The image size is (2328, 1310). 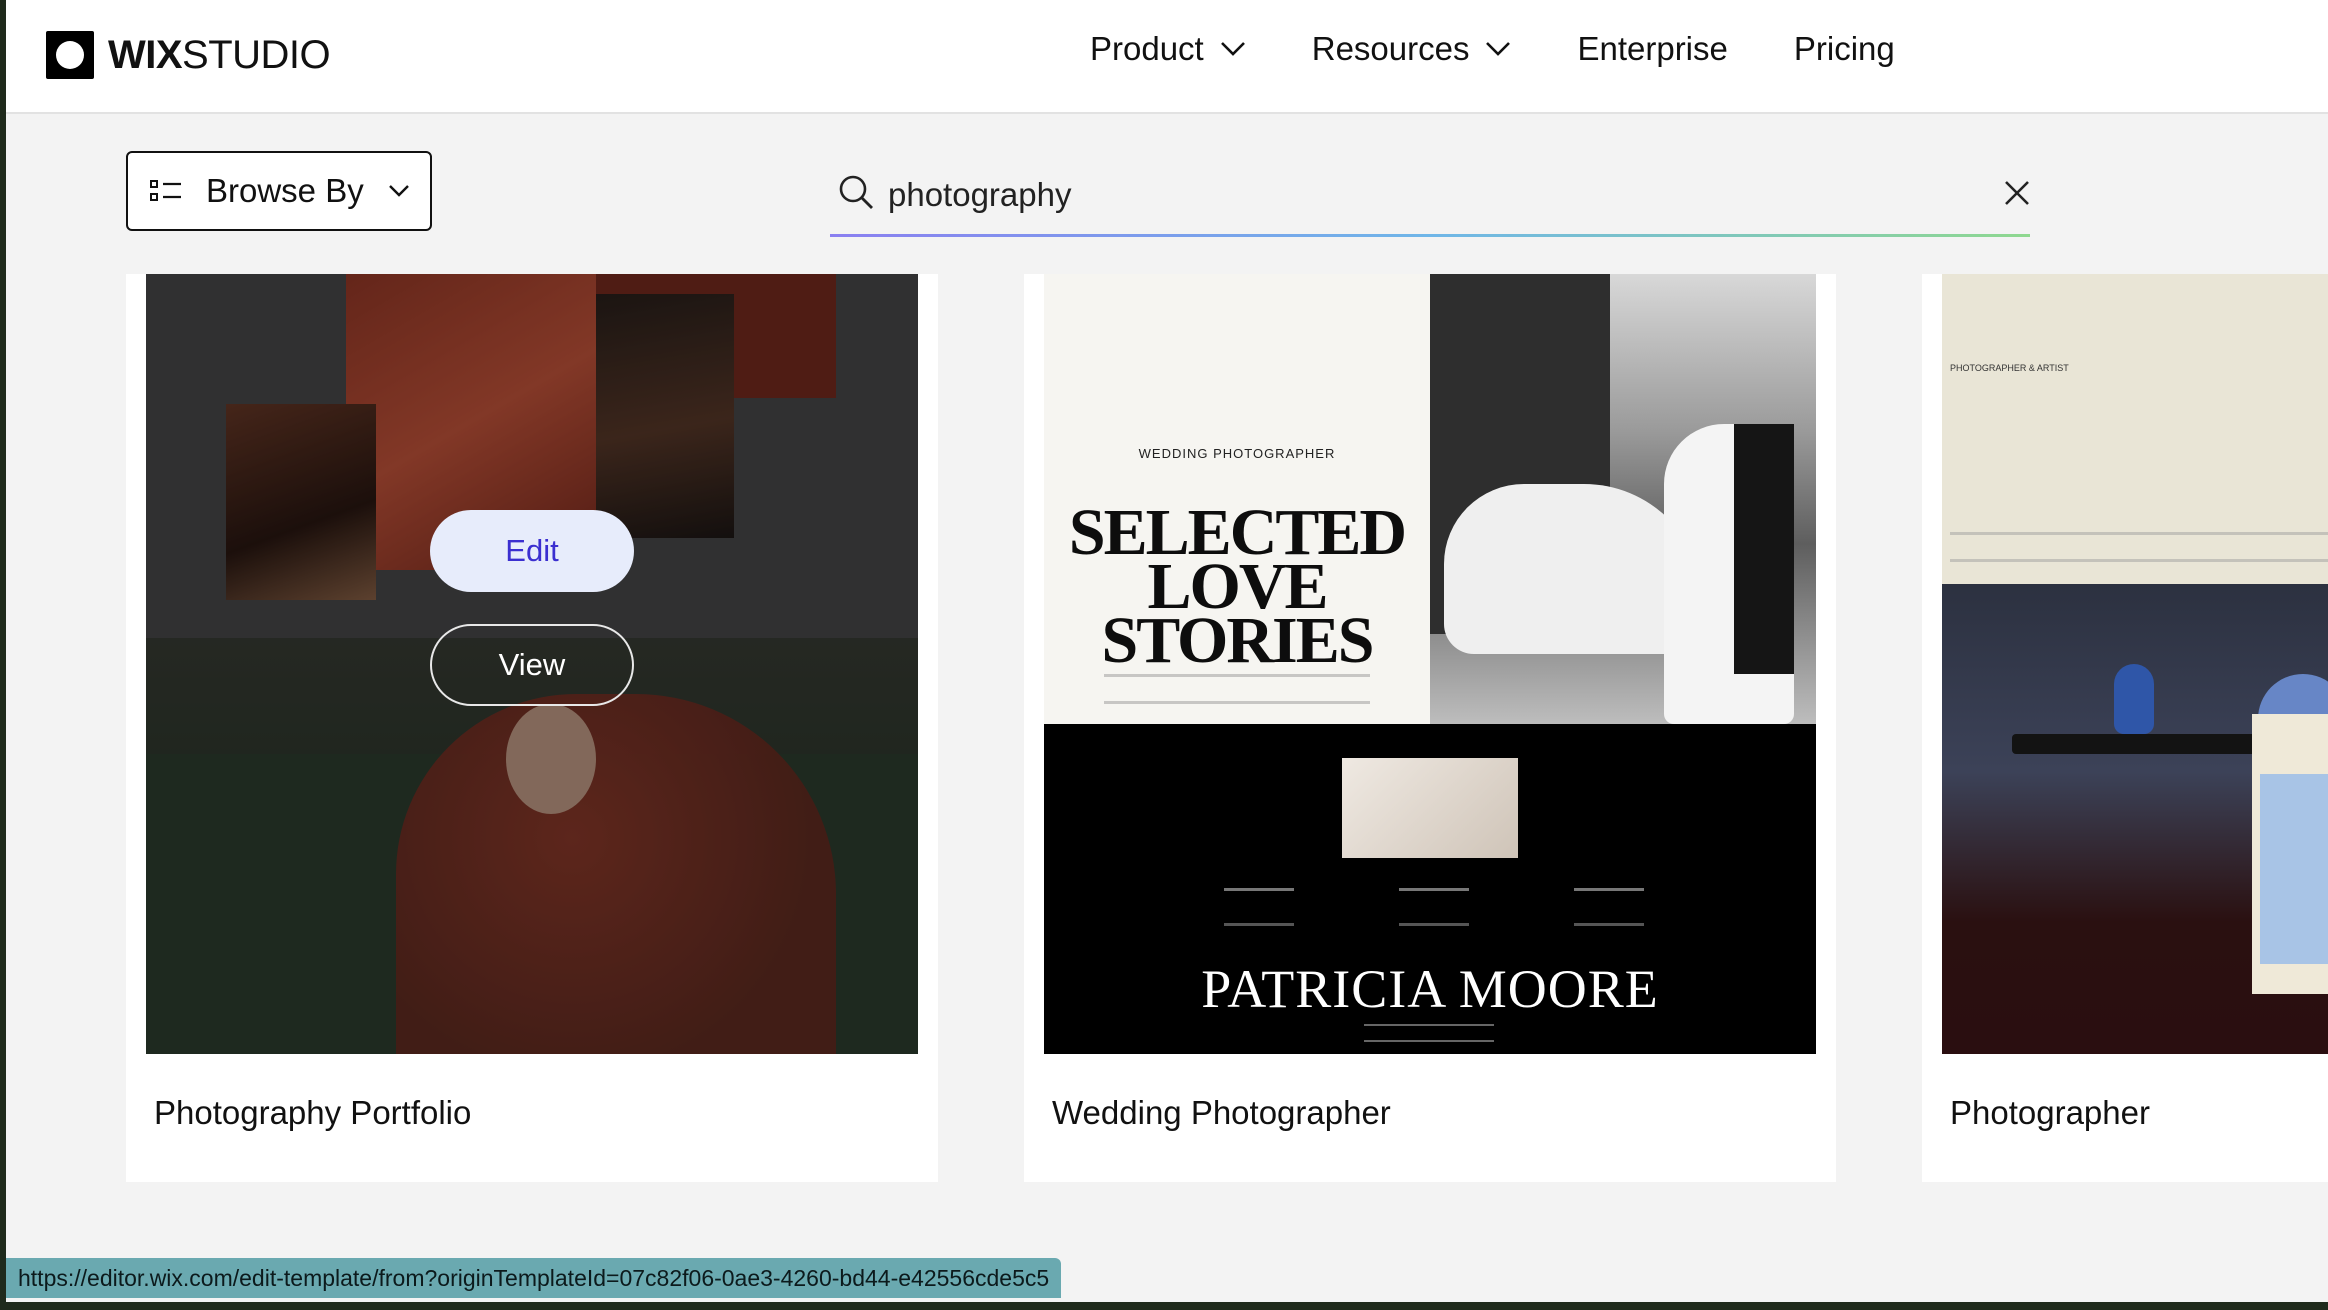 I want to click on logo-text-bold: WIX, so click(x=145, y=54).